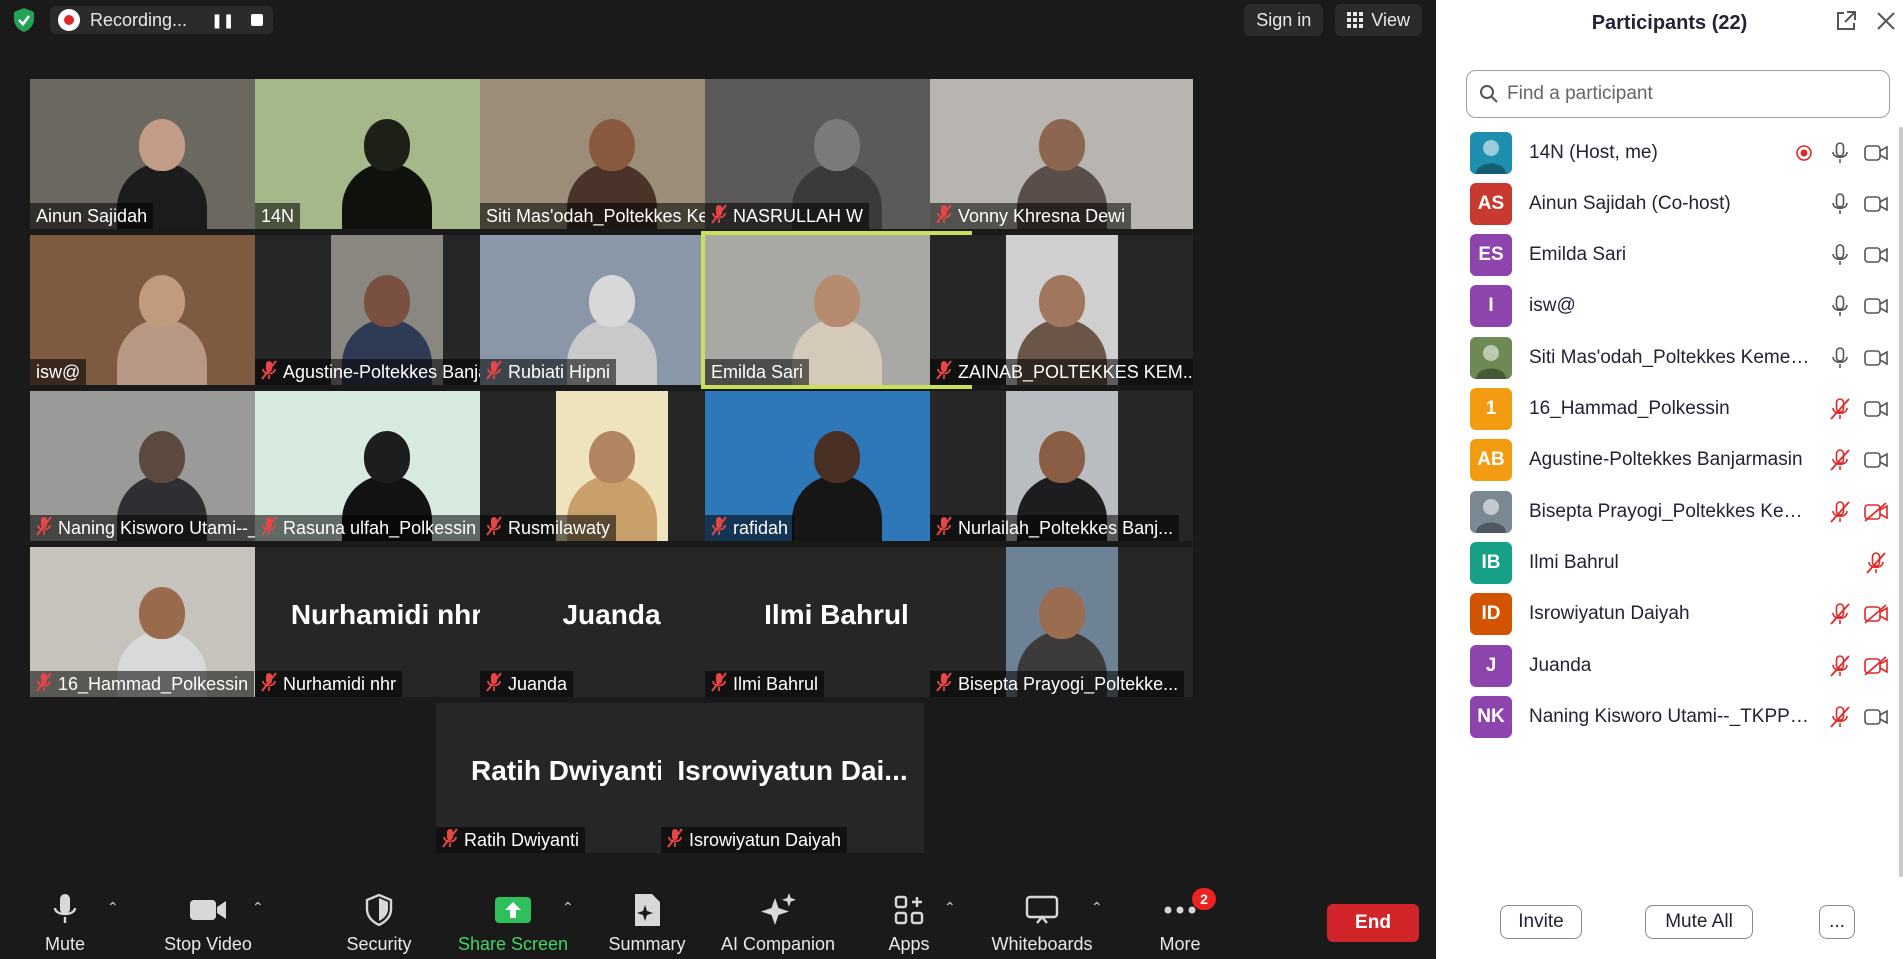 Image resolution: width=1903 pixels, height=959 pixels. Describe the element at coordinates (1846, 21) in the screenshot. I see `pop-out-icon` at that location.